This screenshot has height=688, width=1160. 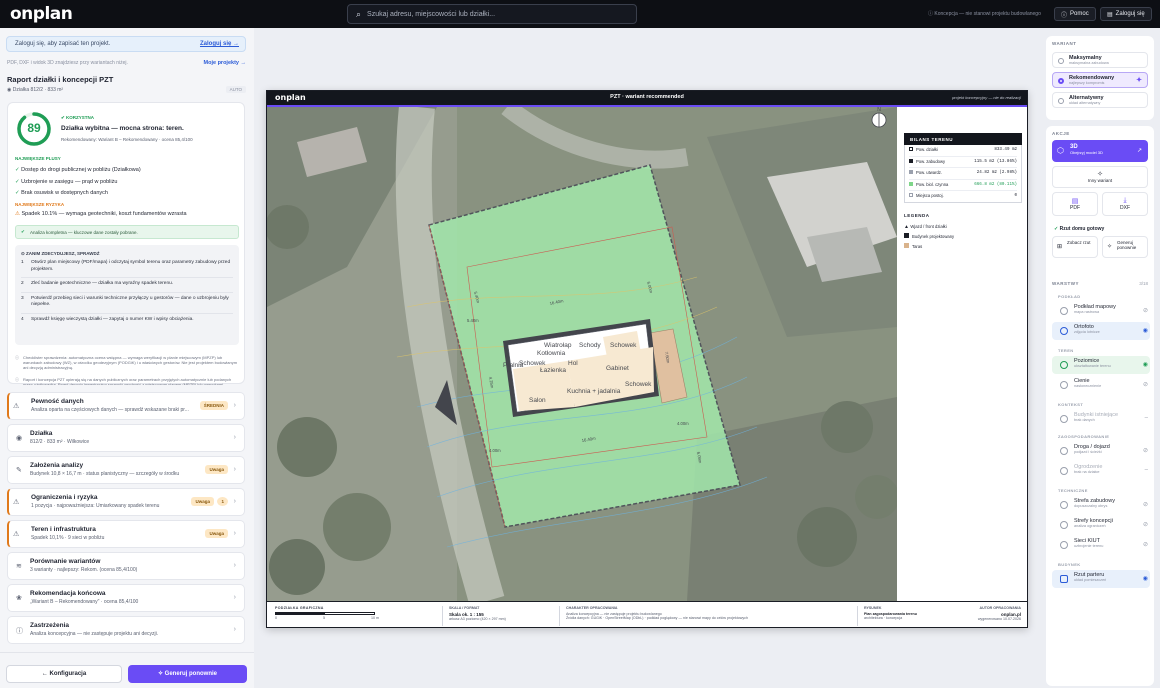 What do you see at coordinates (1101, 419) in the screenshot?
I see `layer-existing-buildings: Budynki istniejące brak danych –` at bounding box center [1101, 419].